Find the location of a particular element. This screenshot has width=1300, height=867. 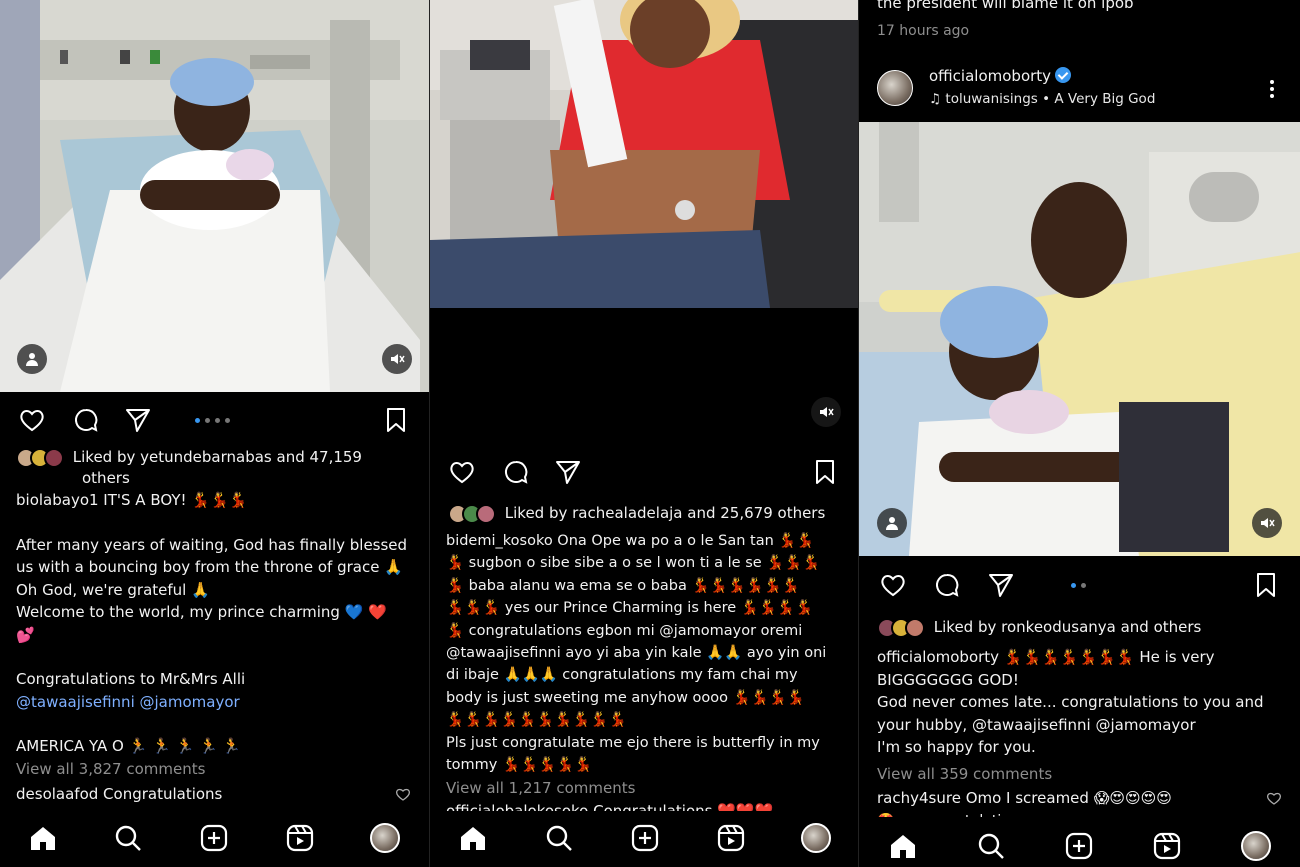

poster-username: officialomoborty is located at coordinates (1000, 76).